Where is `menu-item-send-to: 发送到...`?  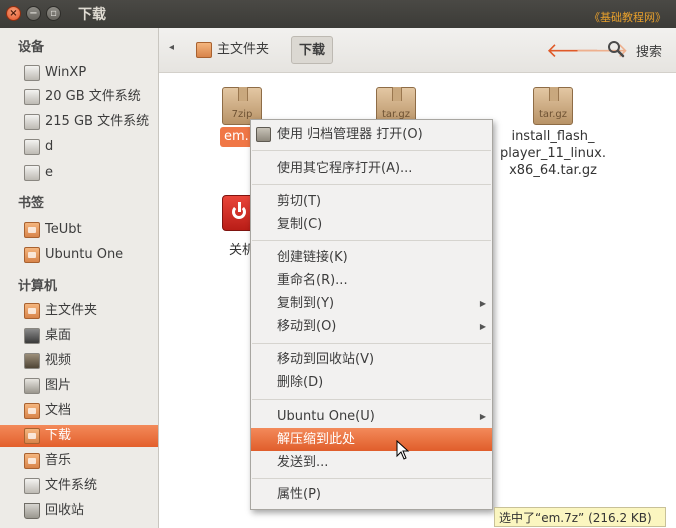
menu-item-send-to: 发送到... is located at coordinates (371, 462).